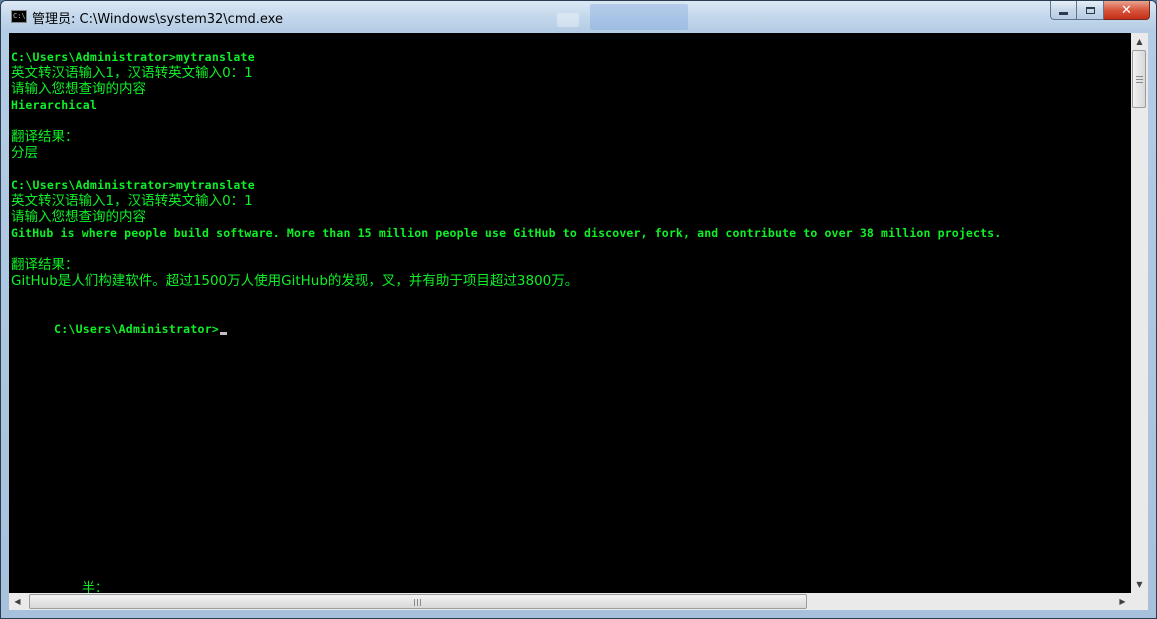 Image resolution: width=1157 pixels, height=619 pixels. What do you see at coordinates (1063, 10) in the screenshot?
I see `minimize-button` at bounding box center [1063, 10].